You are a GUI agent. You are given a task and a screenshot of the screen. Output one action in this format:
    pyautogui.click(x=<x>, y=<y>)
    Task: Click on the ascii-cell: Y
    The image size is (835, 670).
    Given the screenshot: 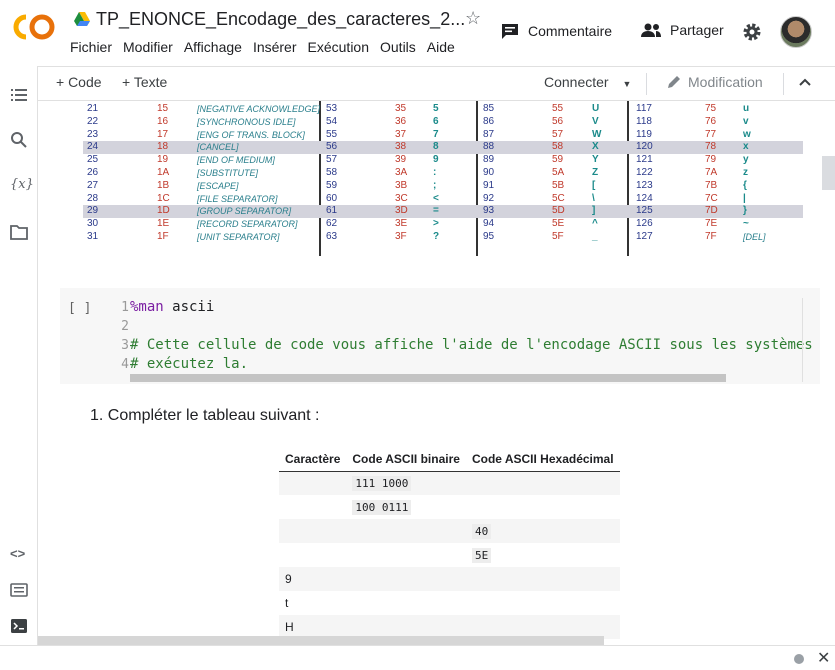 What is the action you would take?
    pyautogui.click(x=595, y=160)
    